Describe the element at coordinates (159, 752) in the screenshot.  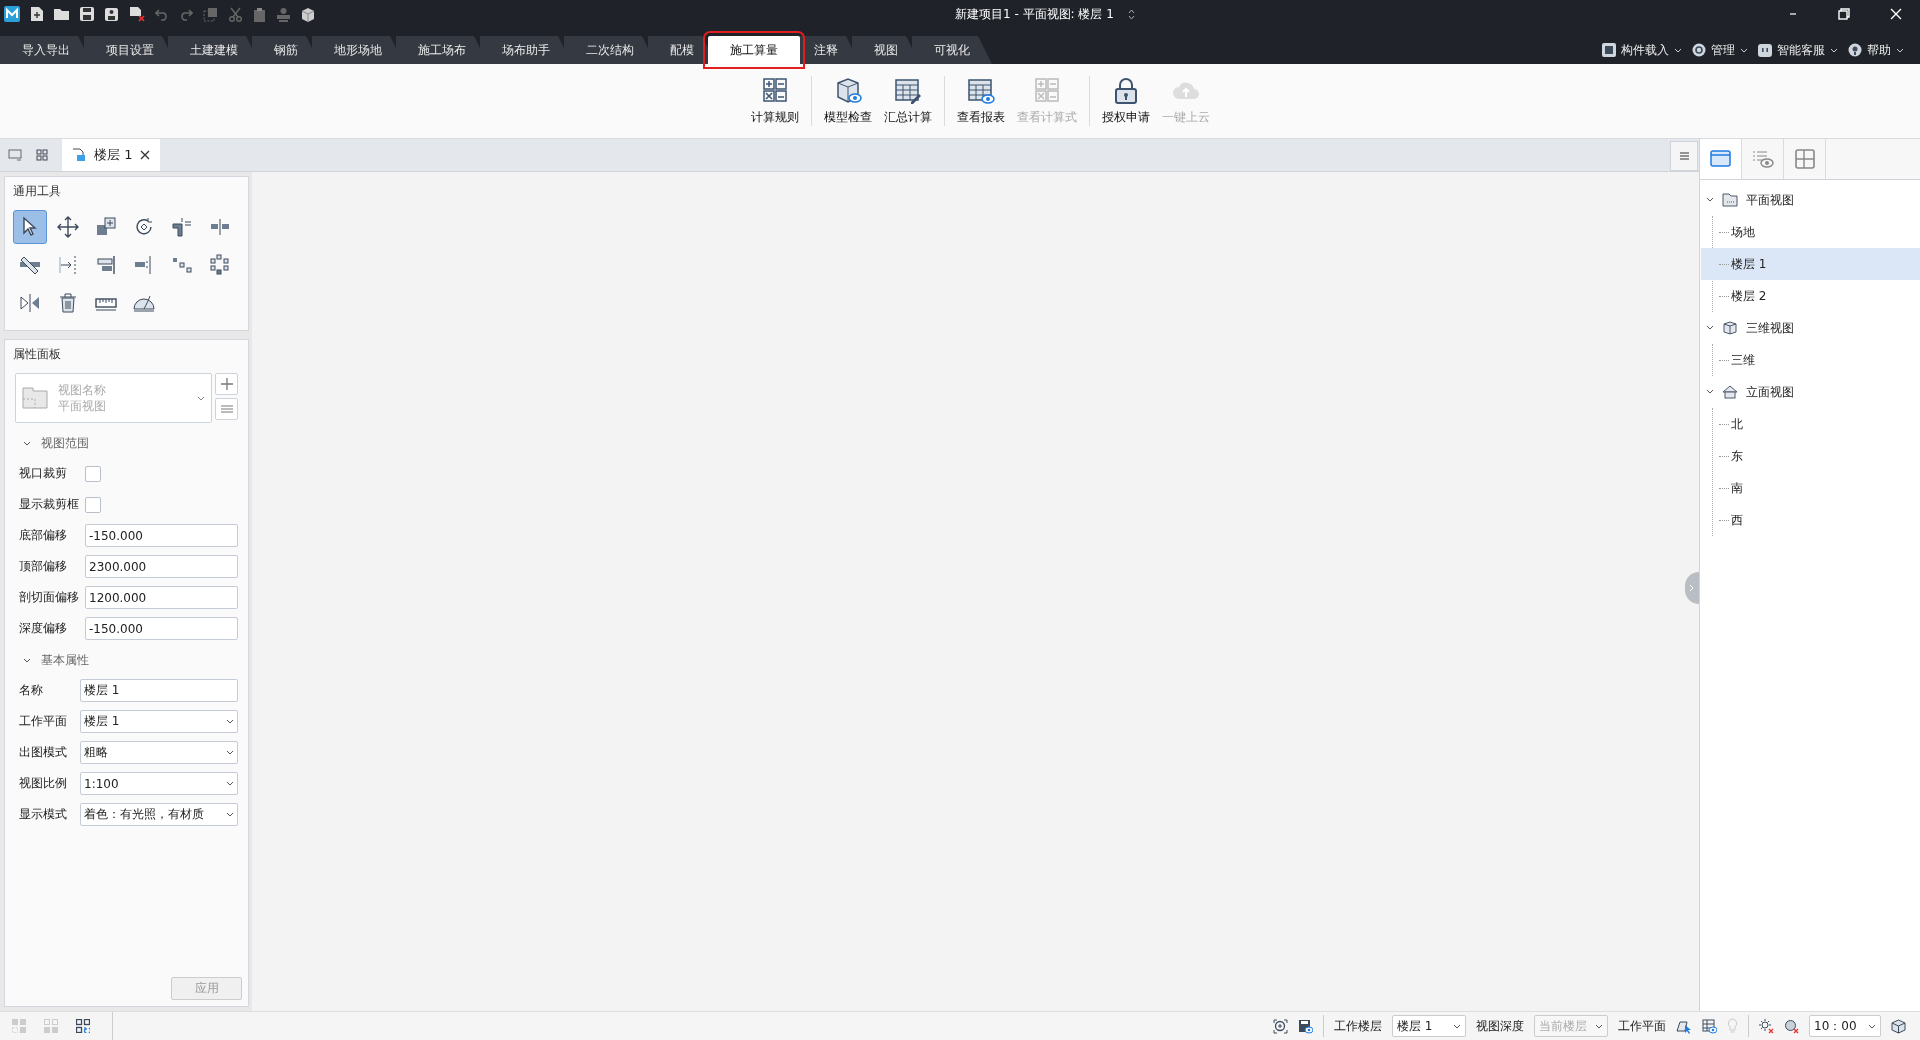
I see `dropdown: 粗略` at that location.